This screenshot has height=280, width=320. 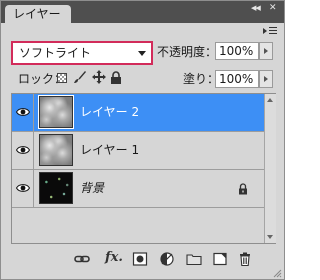 I want to click on fill-label: 塗り：, so click(x=201, y=79).